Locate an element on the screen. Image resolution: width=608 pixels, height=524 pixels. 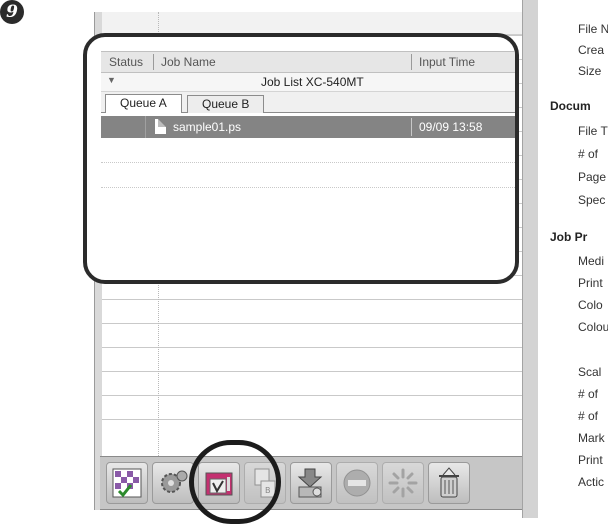
prop-section-job: Job Pr is located at coordinates (569, 237).